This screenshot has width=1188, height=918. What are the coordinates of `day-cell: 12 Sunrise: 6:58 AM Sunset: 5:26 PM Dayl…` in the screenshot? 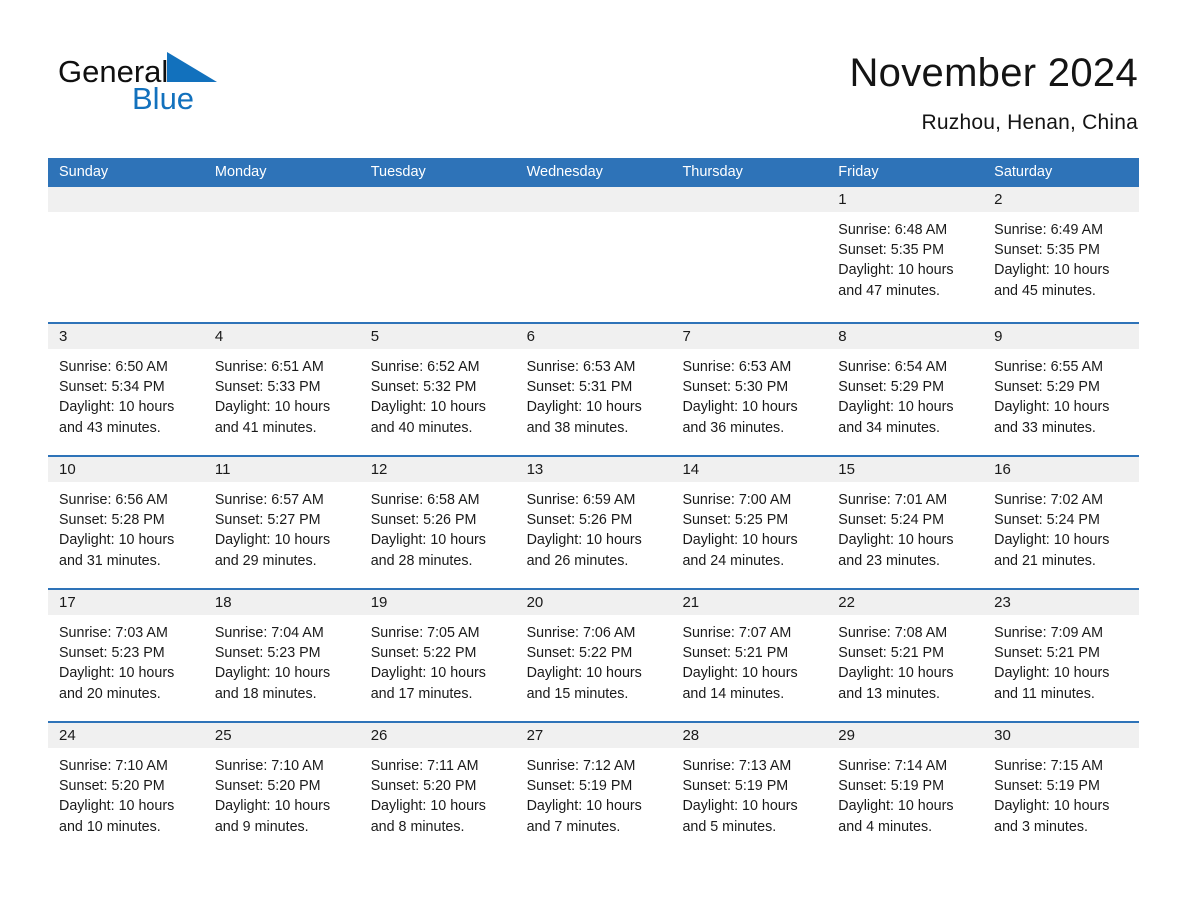 It's located at (437, 522).